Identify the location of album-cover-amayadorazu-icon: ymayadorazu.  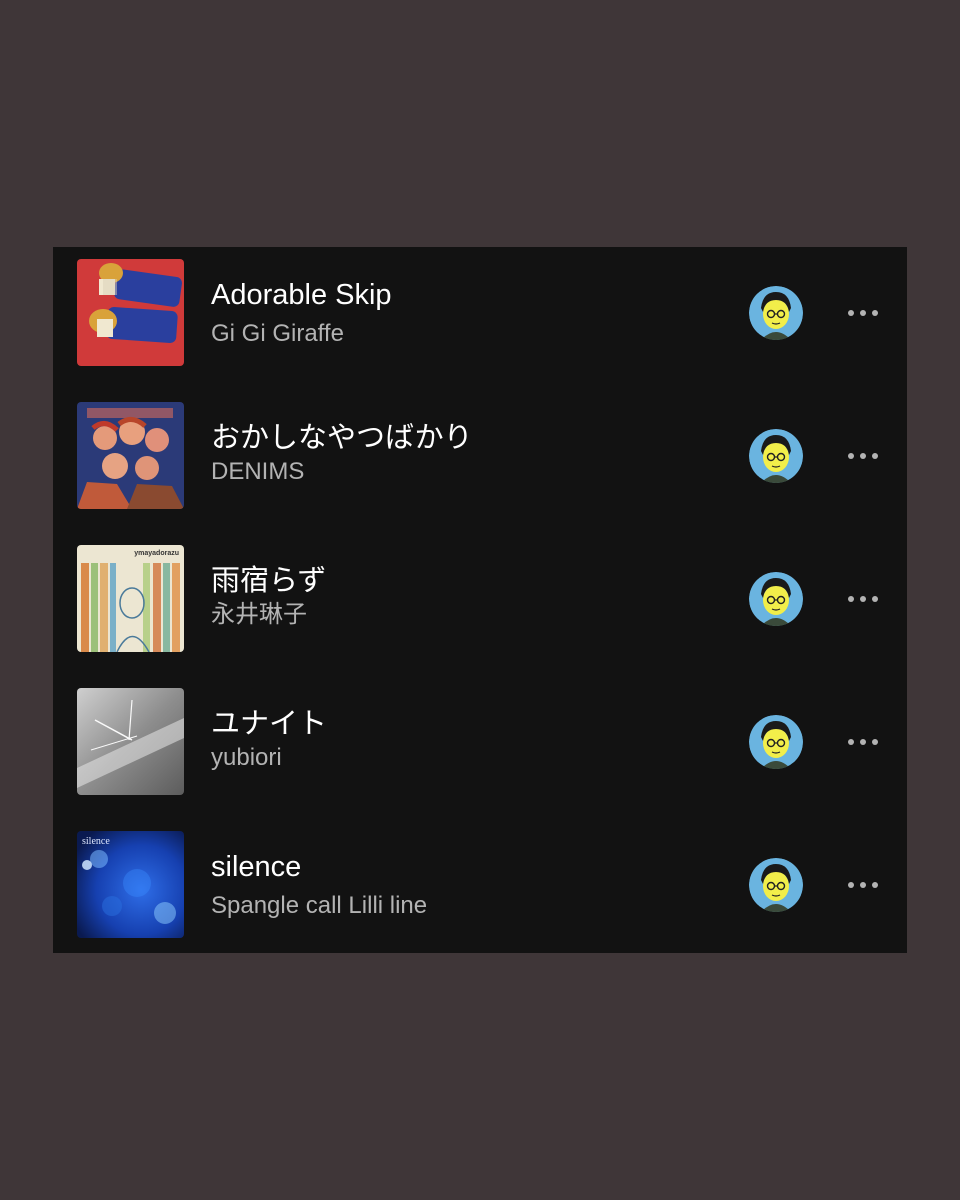
(130, 598).